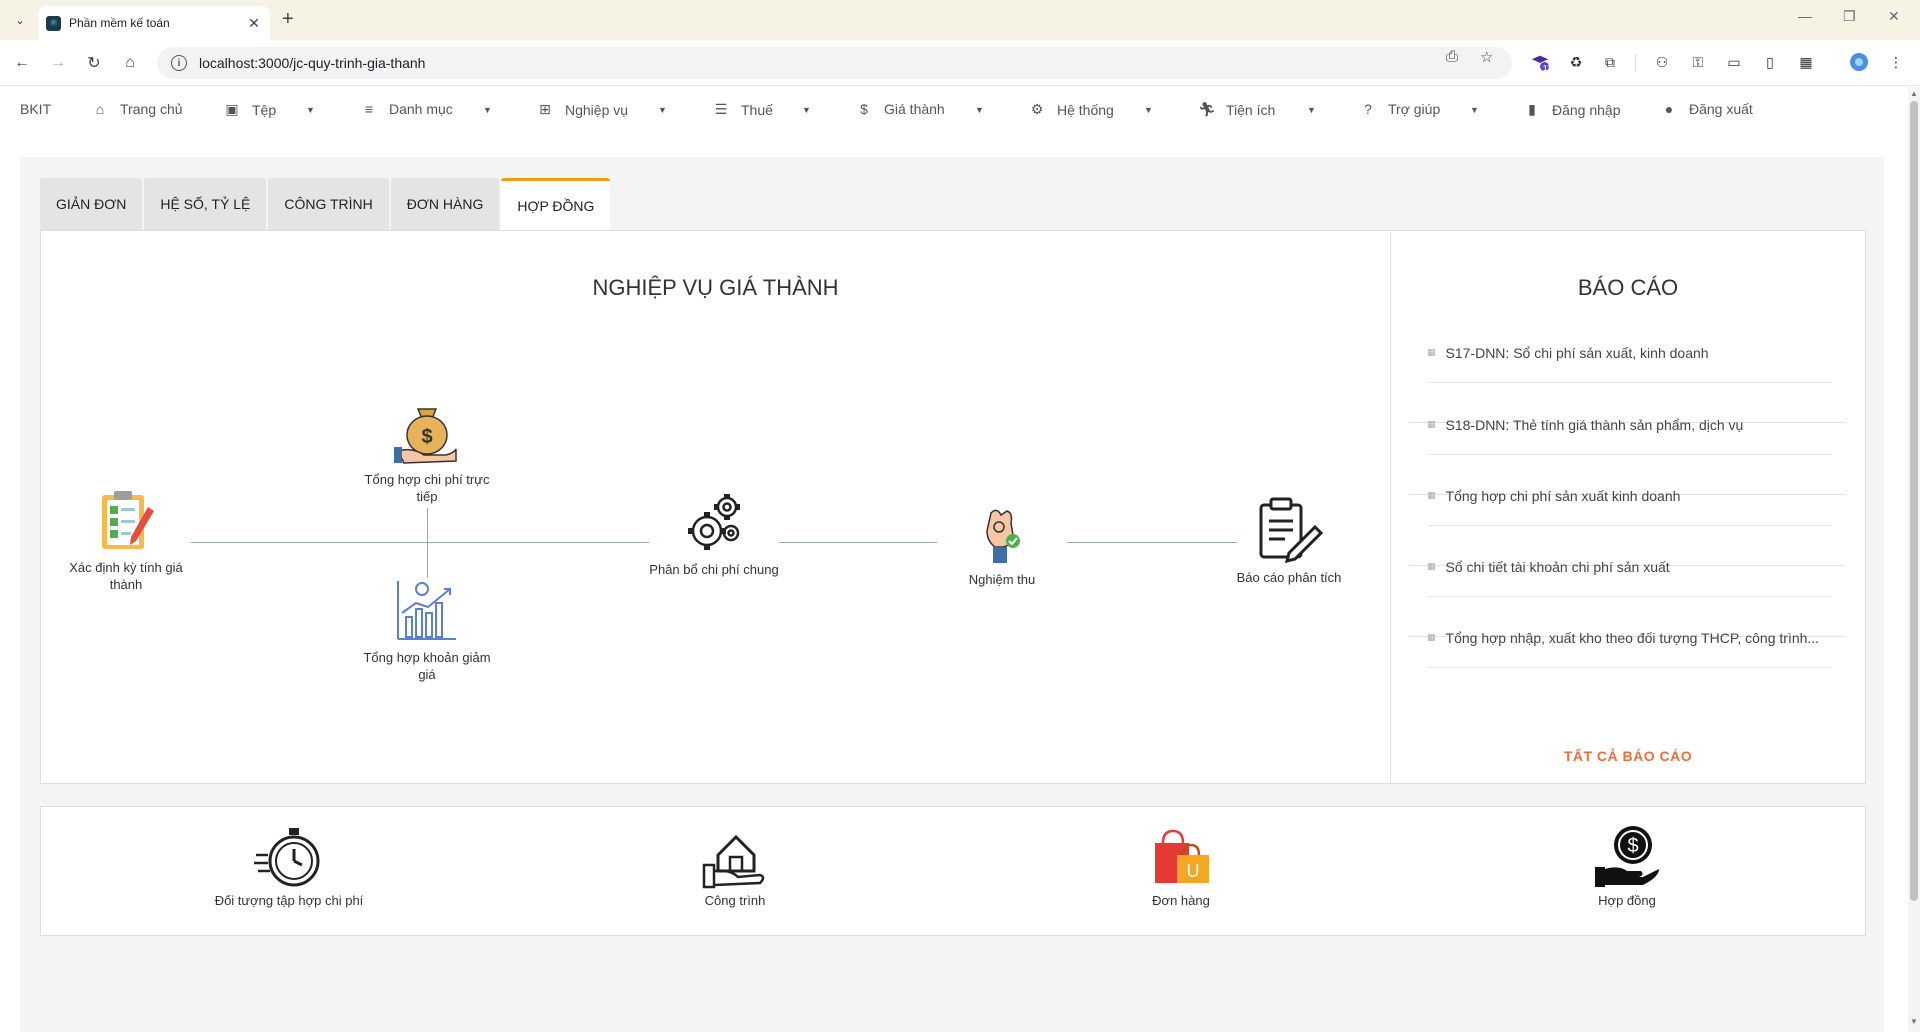 The image size is (1920, 1032). I want to click on menu-he-thong: ⚙ Hệ thống, so click(1071, 109).